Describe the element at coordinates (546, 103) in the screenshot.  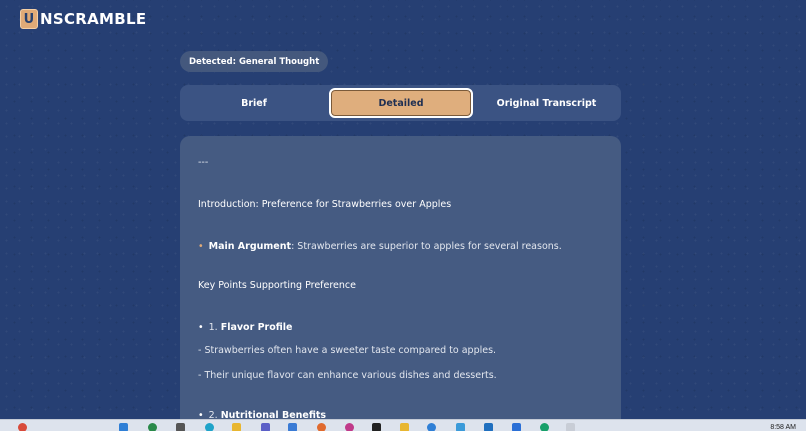
I see `tab-original-transcript: Original Transcript` at that location.